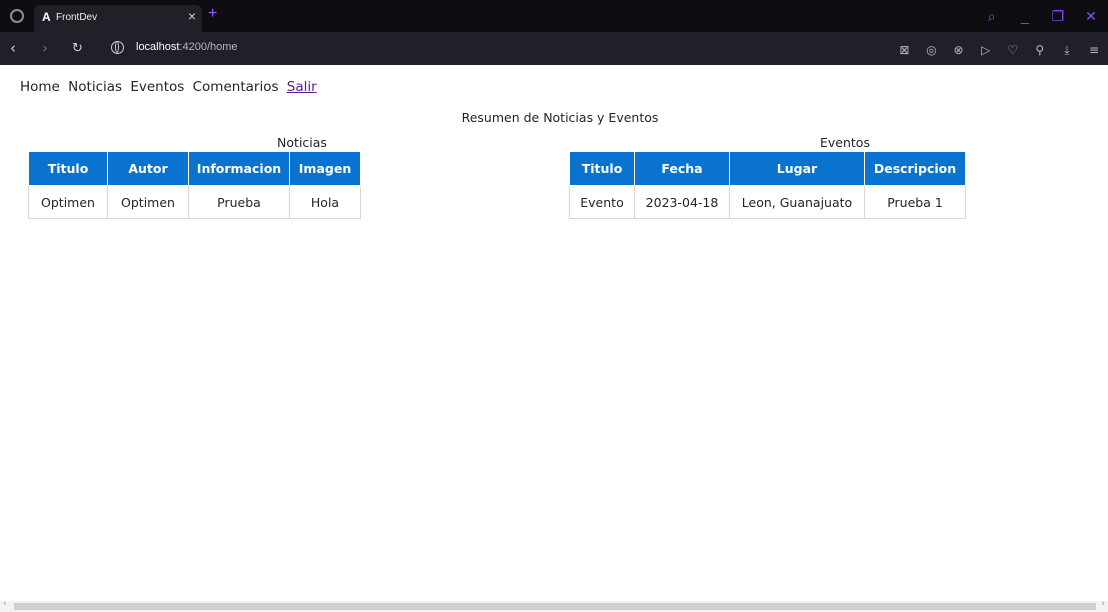 This screenshot has width=1108, height=612. Describe the element at coordinates (40, 87) in the screenshot. I see `nav-home-link: Home` at that location.